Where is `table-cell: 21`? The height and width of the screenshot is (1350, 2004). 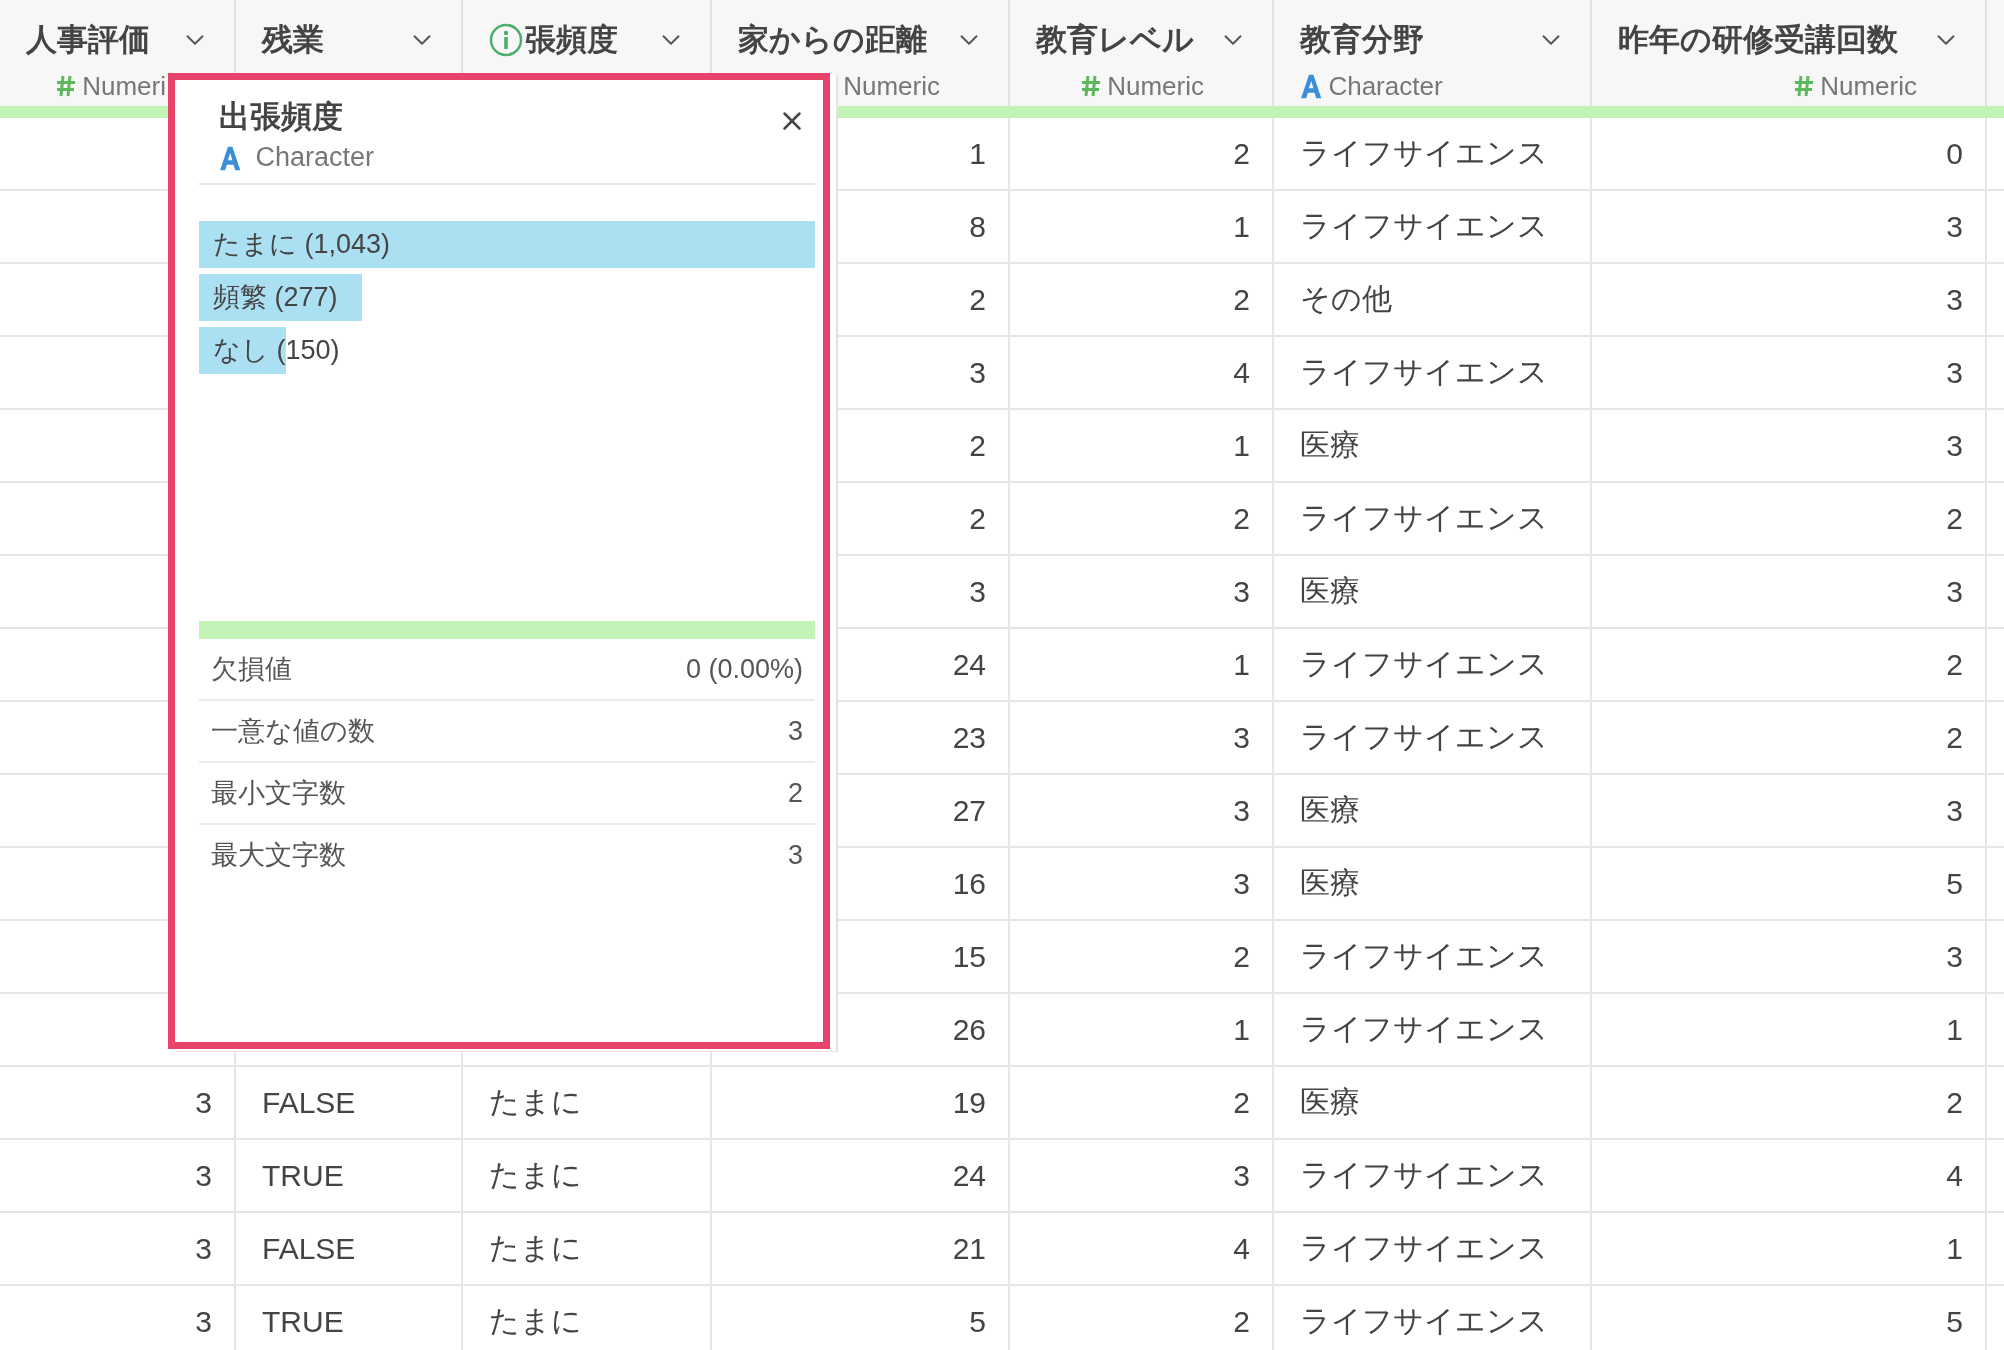
table-cell: 21 is located at coordinates (861, 1249).